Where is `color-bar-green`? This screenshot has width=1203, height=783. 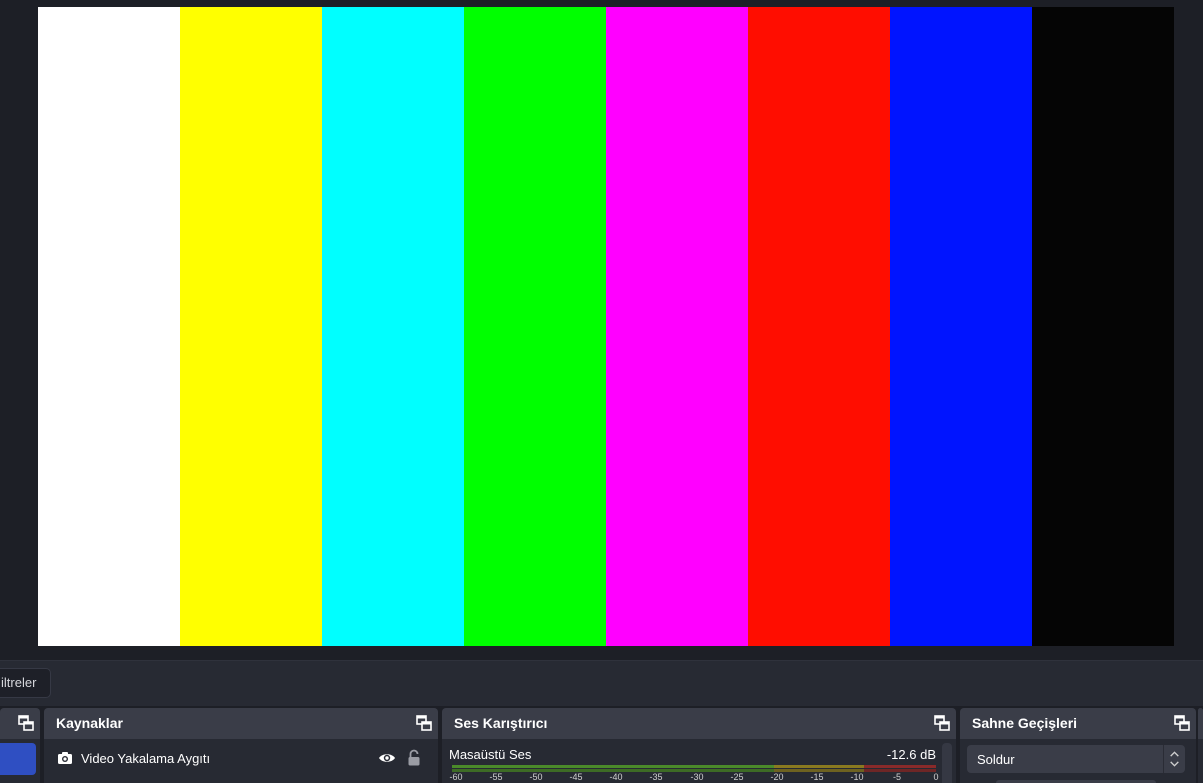
color-bar-green is located at coordinates (535, 326).